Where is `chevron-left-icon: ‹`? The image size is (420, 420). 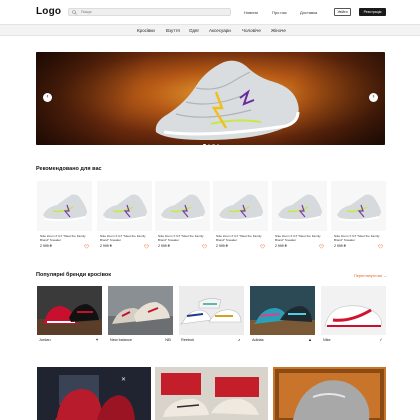
chevron-left-icon: ‹ is located at coordinates (47, 97).